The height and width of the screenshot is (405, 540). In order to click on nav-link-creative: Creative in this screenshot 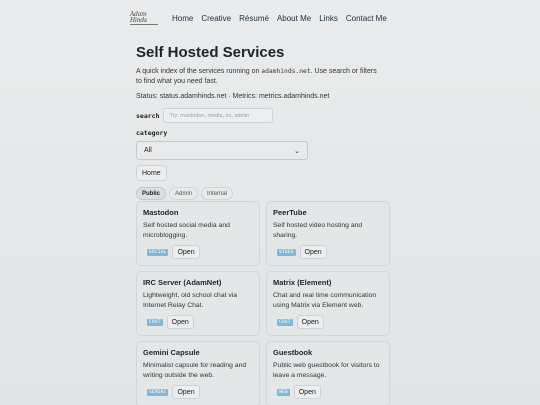, I will do `click(216, 18)`.